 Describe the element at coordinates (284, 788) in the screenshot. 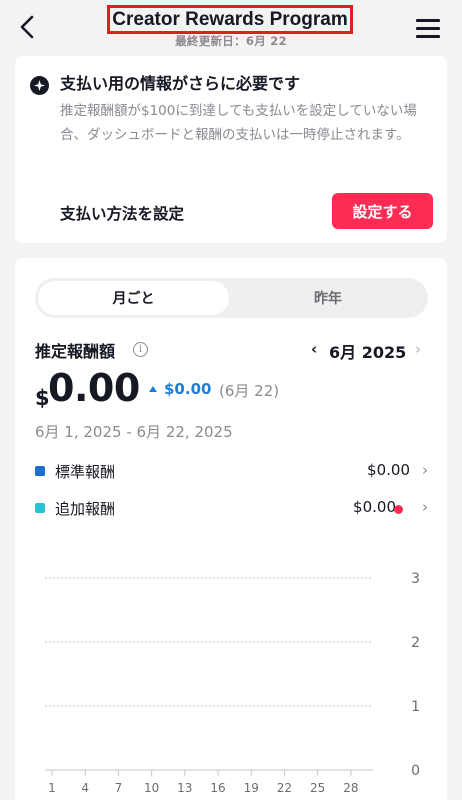

I see `x-tick-label: 22` at that location.